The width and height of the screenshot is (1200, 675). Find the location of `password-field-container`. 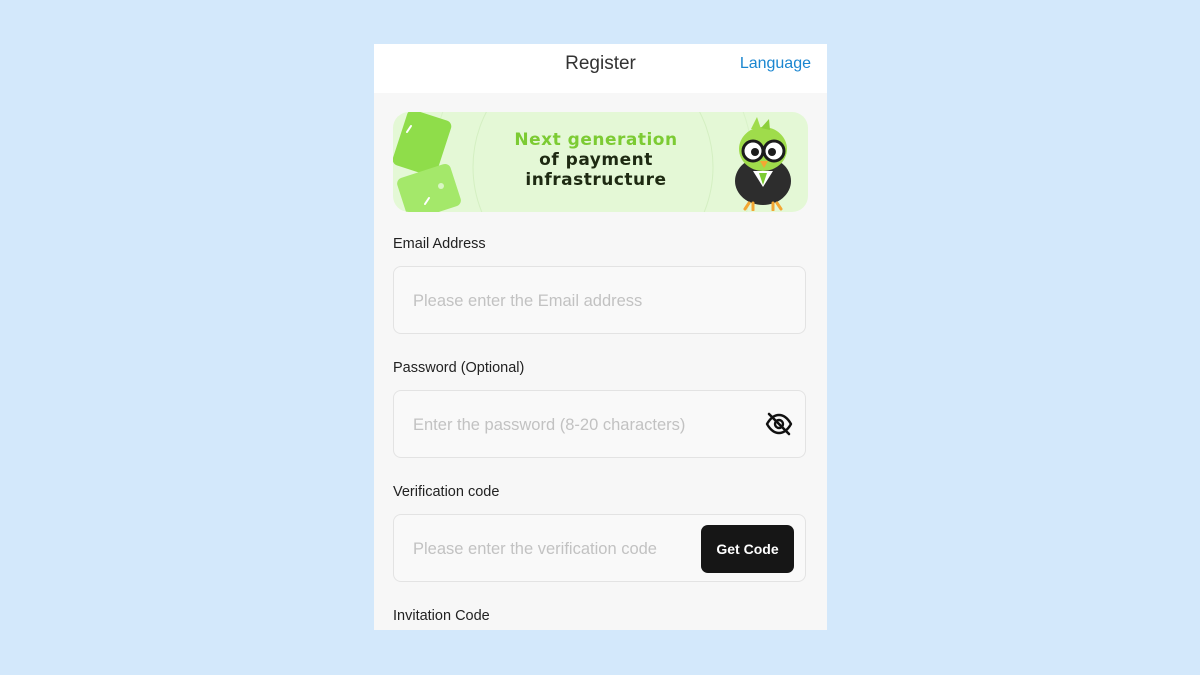

password-field-container is located at coordinates (599, 424).